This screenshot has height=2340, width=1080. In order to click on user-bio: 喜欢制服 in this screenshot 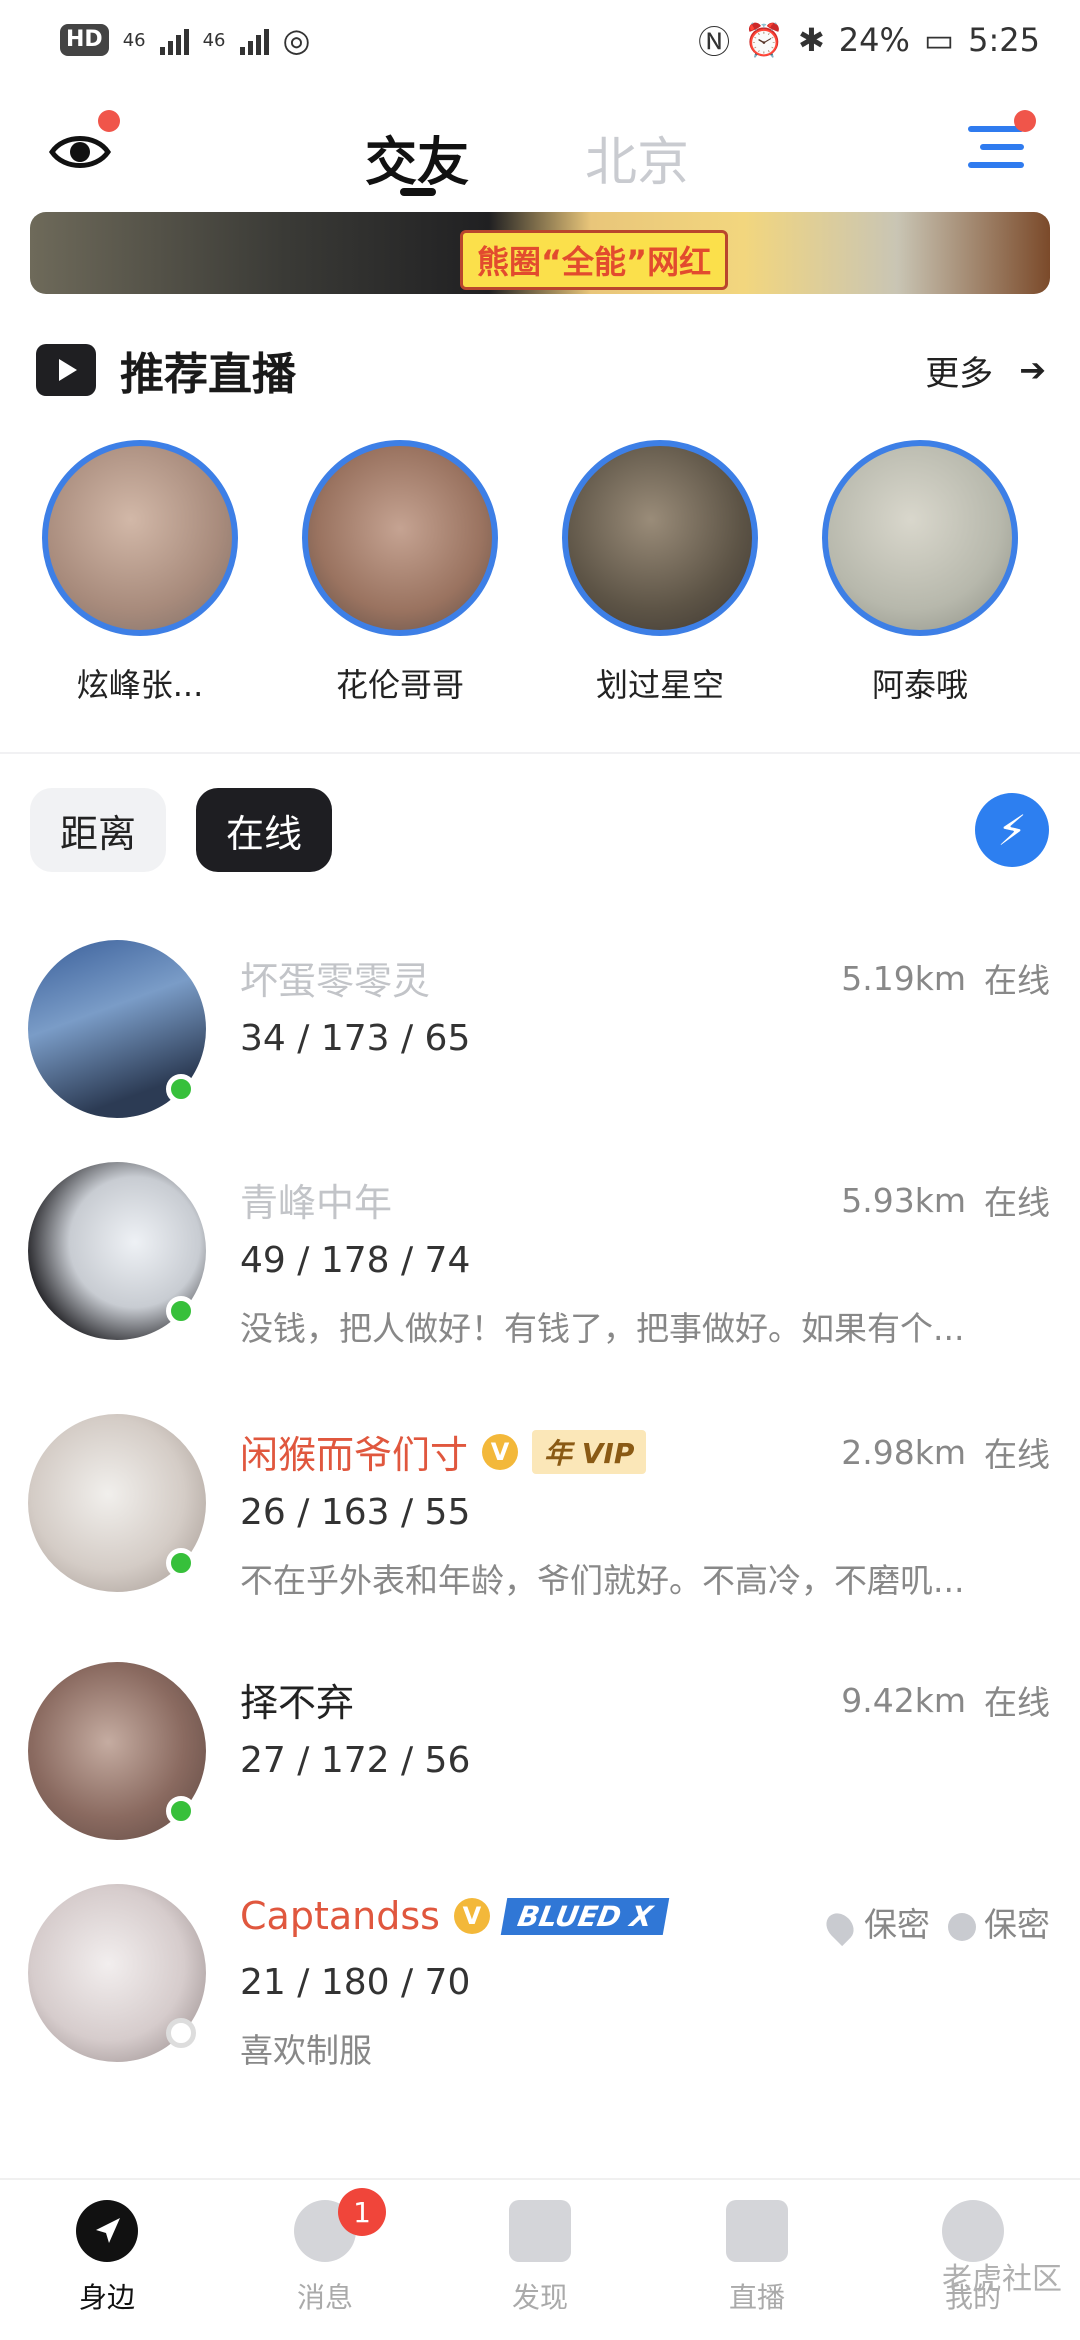, I will do `click(306, 2050)`.